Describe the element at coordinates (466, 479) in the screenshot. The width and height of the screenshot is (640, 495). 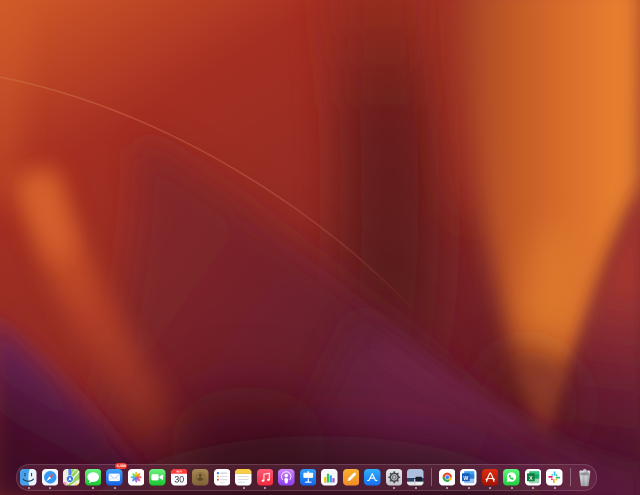
I see `svg-text: W` at that location.